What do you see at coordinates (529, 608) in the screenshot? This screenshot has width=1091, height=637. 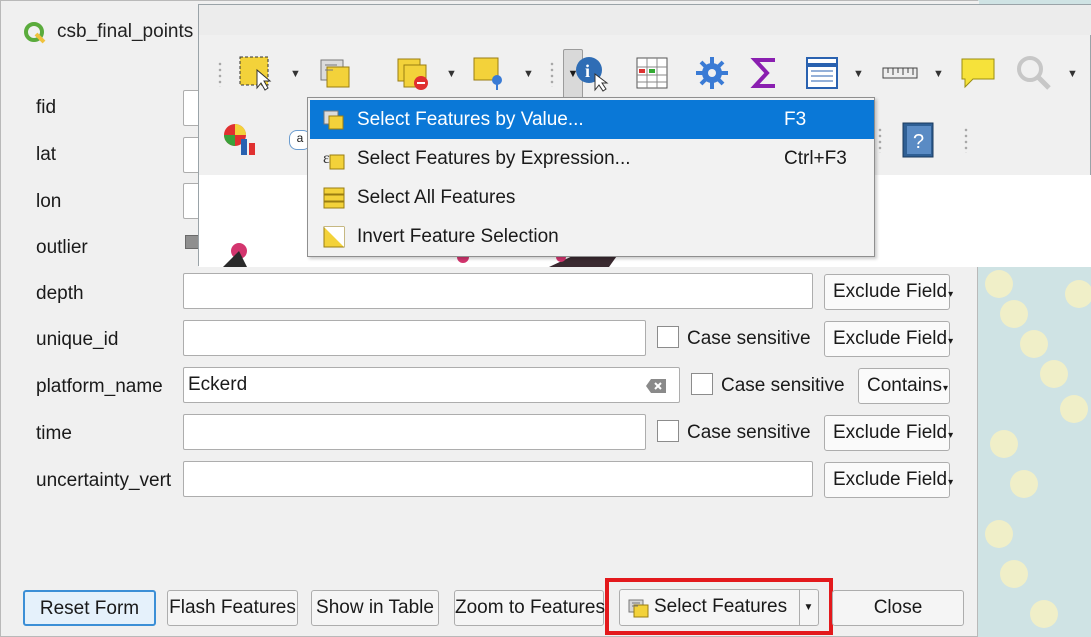 I see `zoom-to-features-button: Zoom to Features` at bounding box center [529, 608].